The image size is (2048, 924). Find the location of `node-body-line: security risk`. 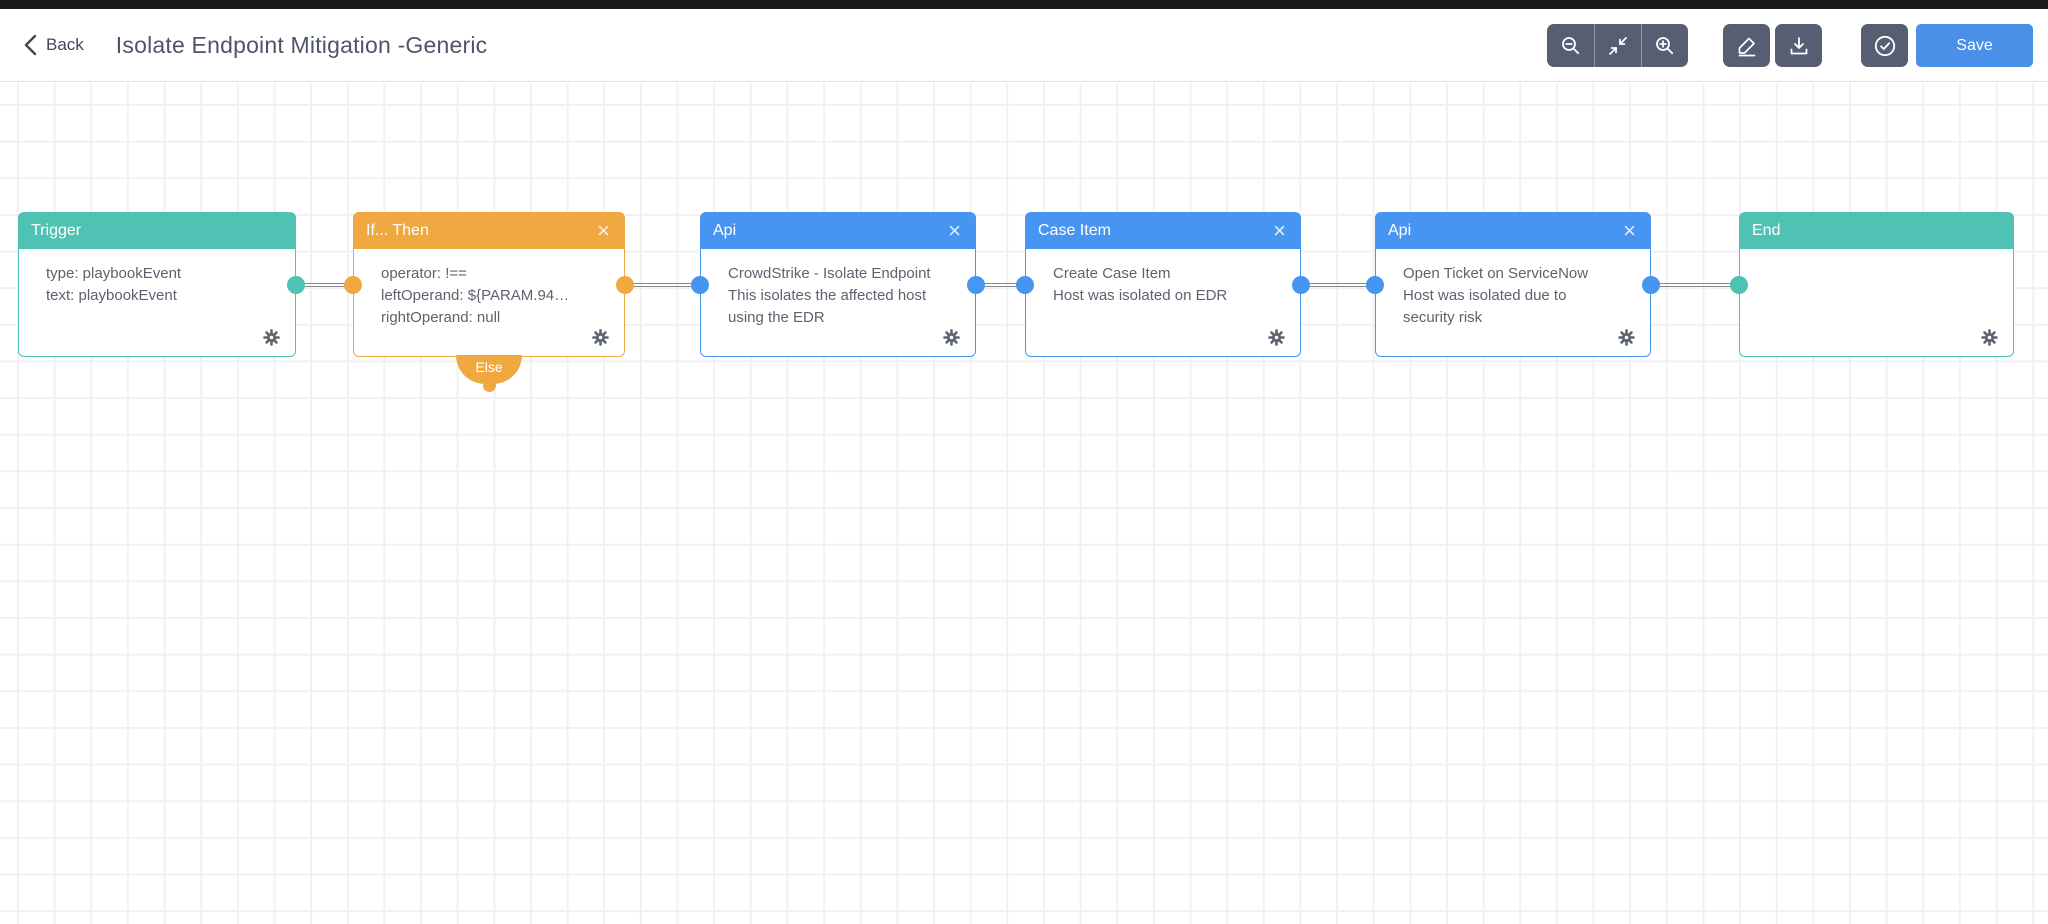

node-body-line: security risk is located at coordinates (1443, 317).